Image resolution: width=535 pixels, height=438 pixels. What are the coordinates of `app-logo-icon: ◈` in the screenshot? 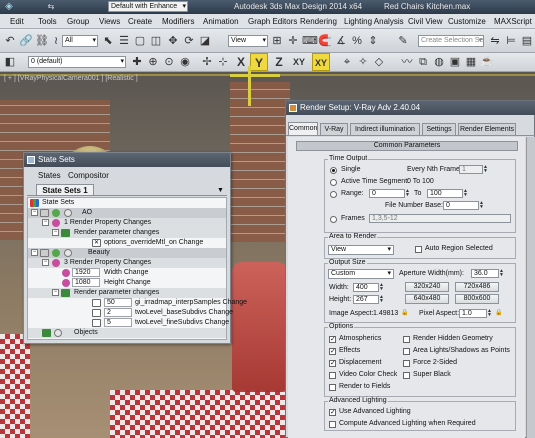 It's located at (9, 7).